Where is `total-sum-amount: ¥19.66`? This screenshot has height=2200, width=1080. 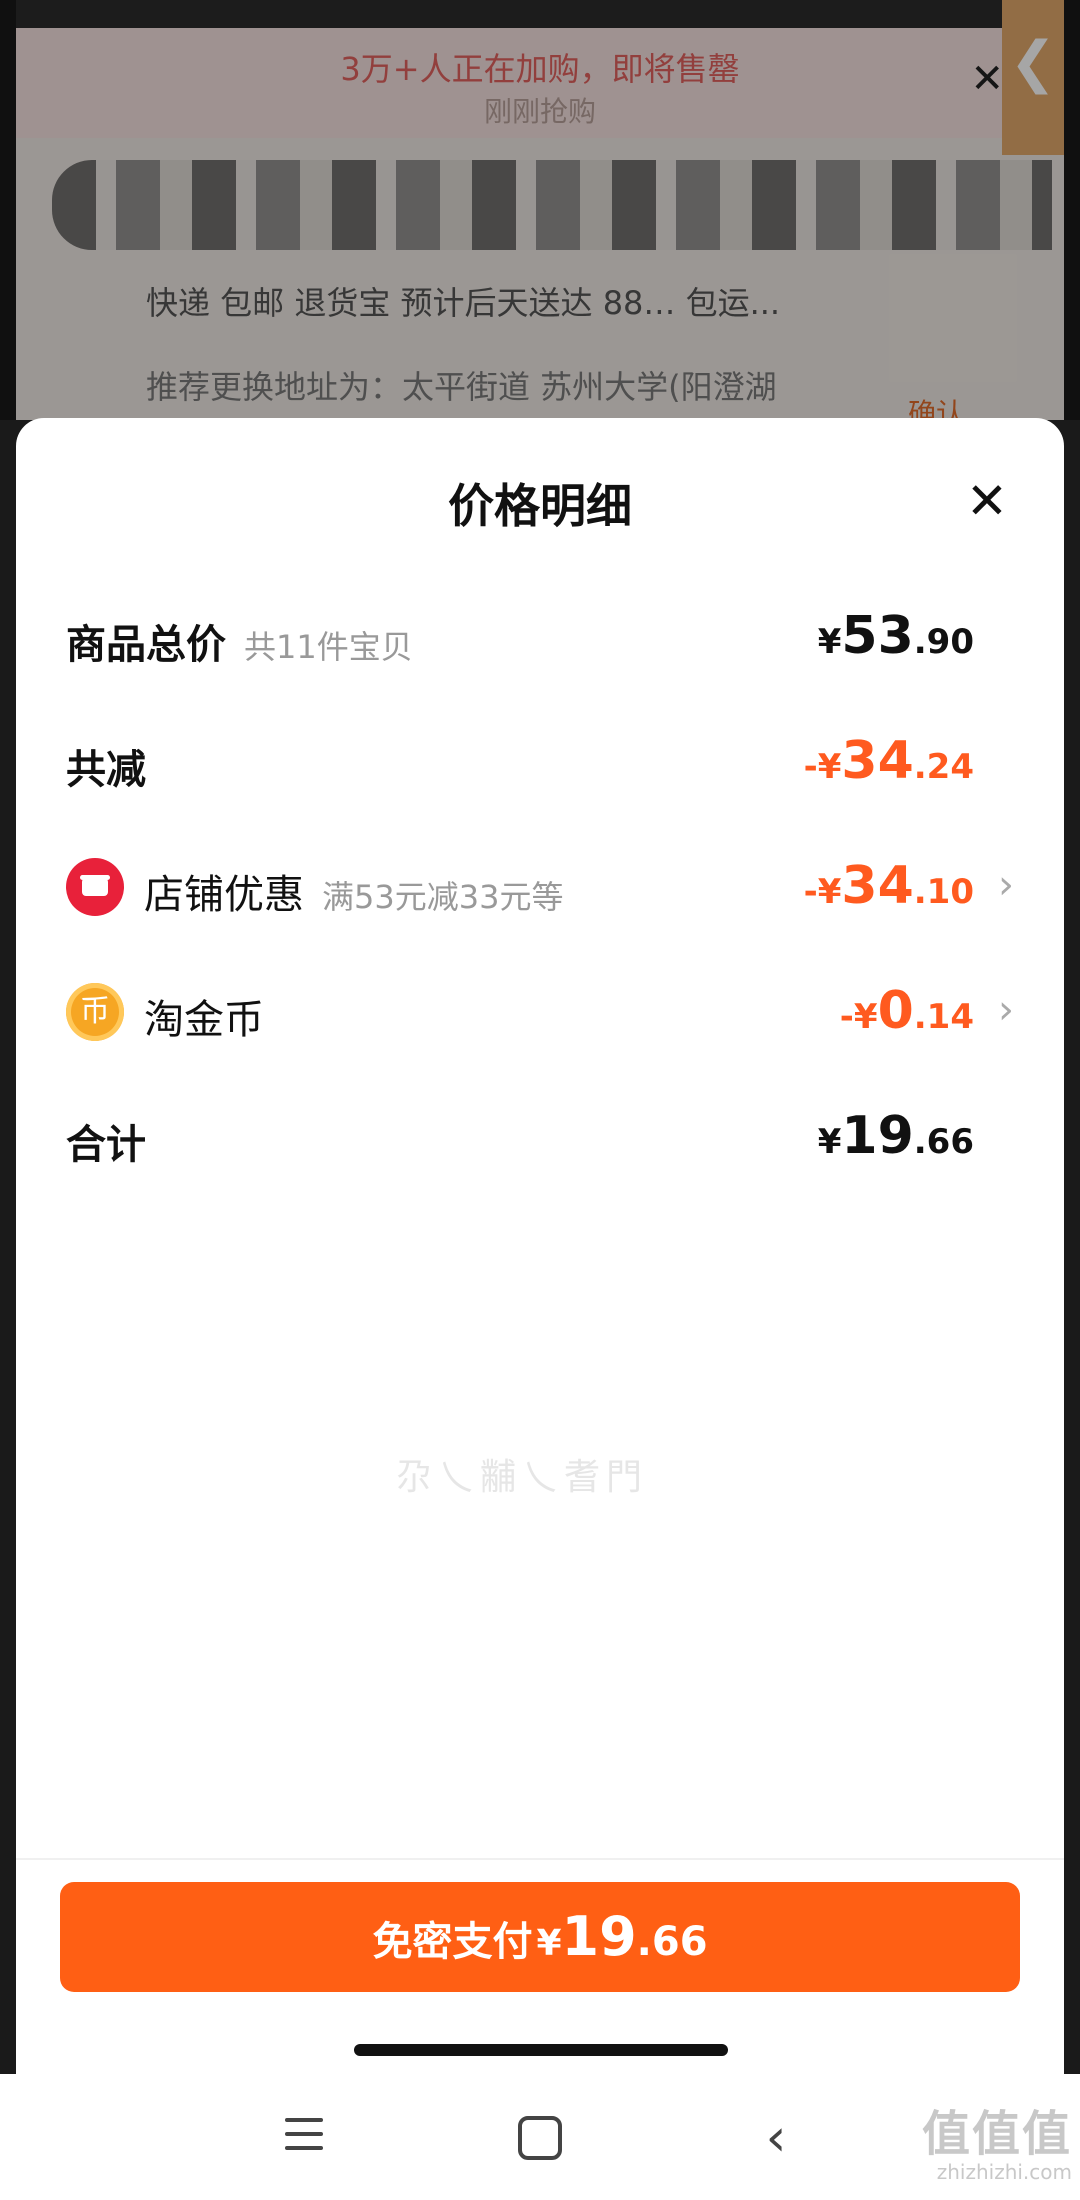
total-sum-amount: ¥19.66 is located at coordinates (895, 1136).